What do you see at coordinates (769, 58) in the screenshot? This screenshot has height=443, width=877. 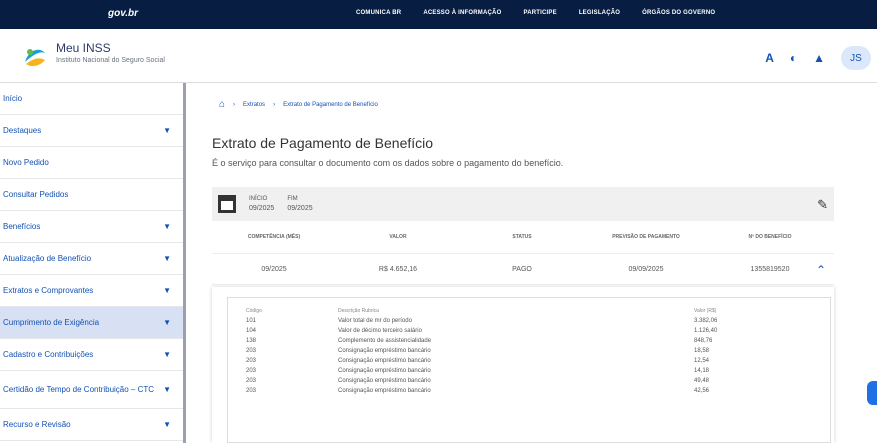 I see `font-size-icon: A` at bounding box center [769, 58].